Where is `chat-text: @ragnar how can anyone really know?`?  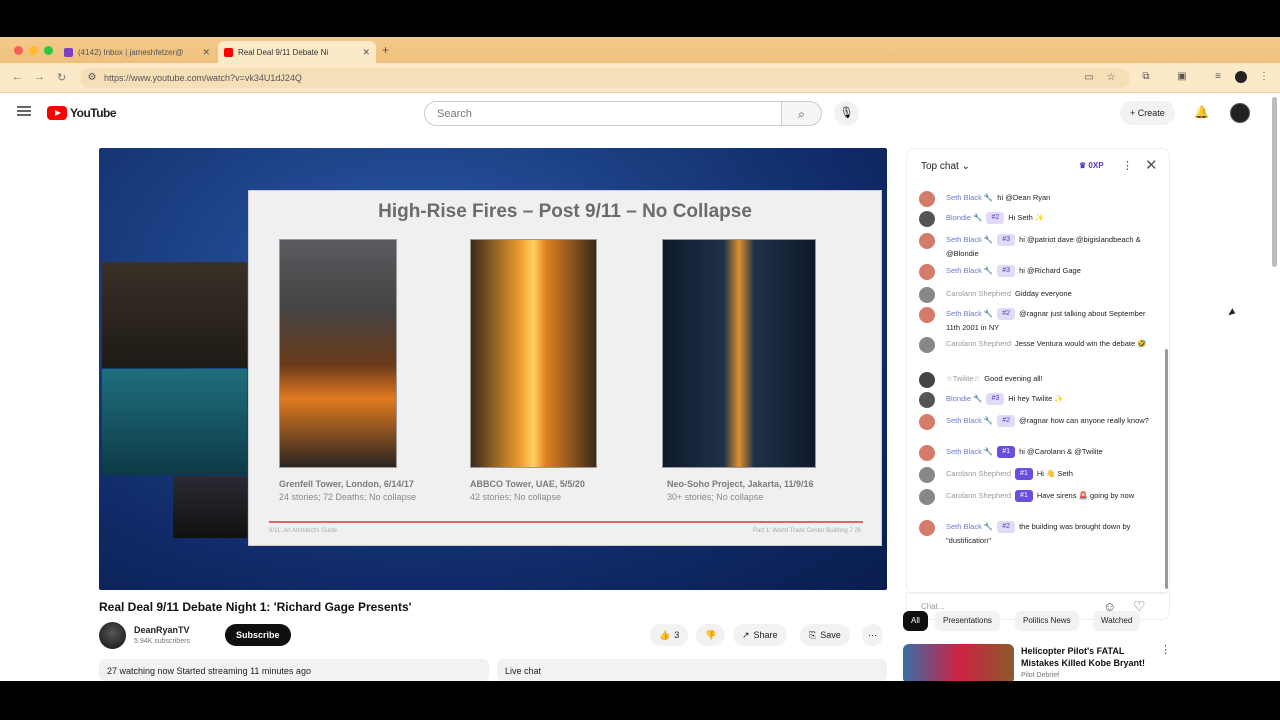
chat-text: @ragnar how can anyone really know? is located at coordinates (1084, 420).